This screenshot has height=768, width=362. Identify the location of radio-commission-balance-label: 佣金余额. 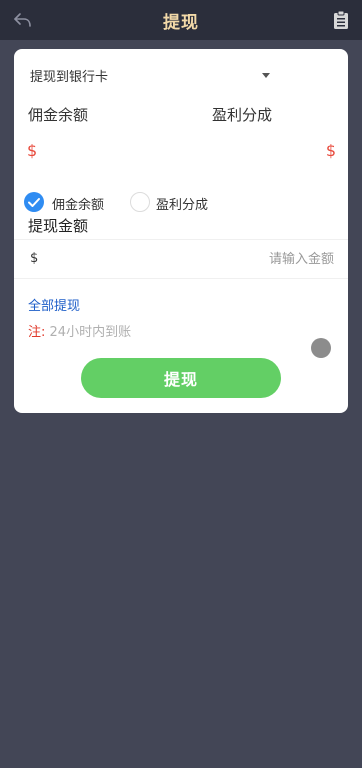
(78, 203).